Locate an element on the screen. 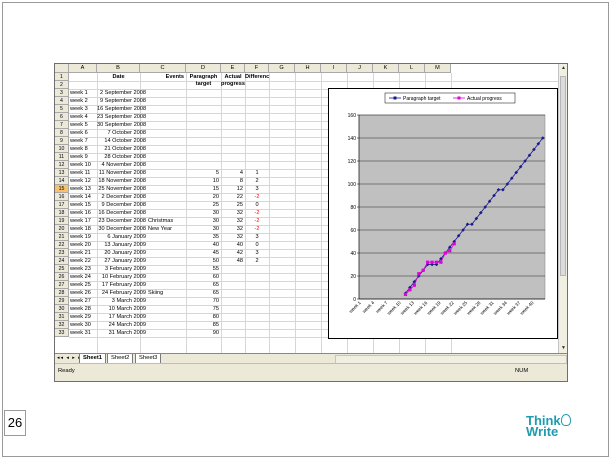 This screenshot has height=459, width=611. cell-date: 27 January 2009 is located at coordinates (122, 261).